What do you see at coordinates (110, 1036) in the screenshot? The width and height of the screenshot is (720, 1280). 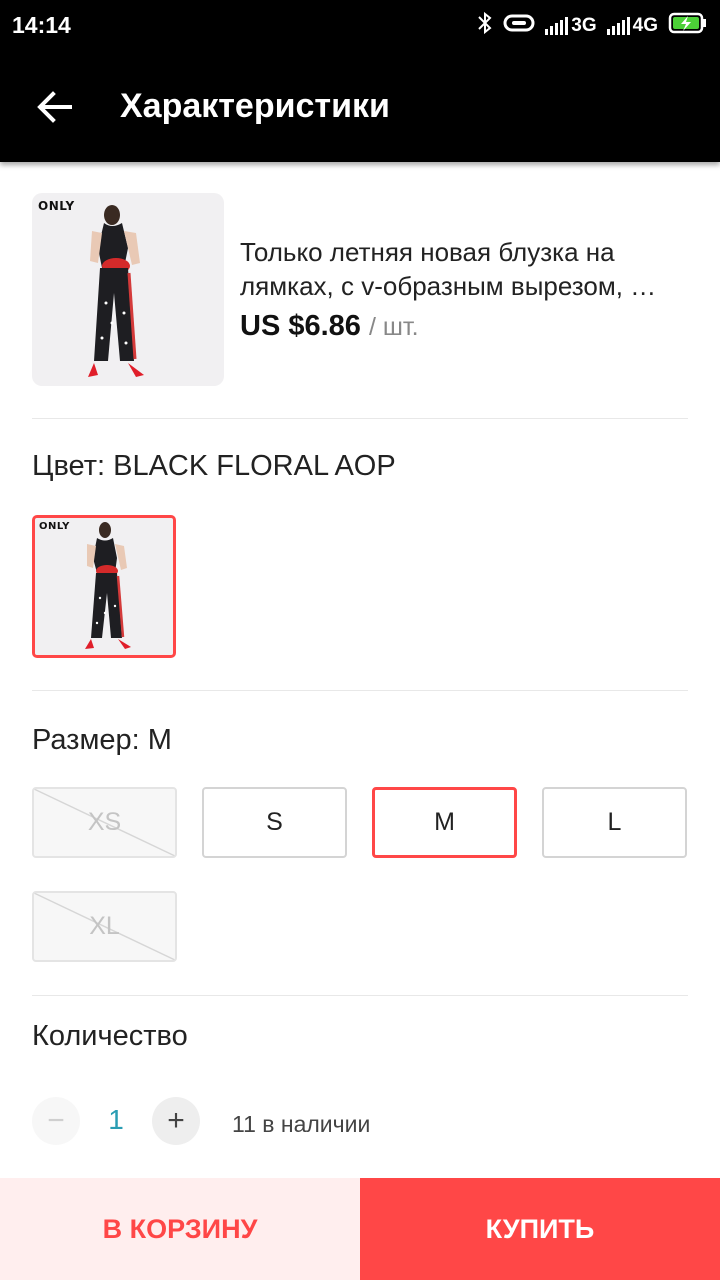 I see `quantity-label: Количество` at bounding box center [110, 1036].